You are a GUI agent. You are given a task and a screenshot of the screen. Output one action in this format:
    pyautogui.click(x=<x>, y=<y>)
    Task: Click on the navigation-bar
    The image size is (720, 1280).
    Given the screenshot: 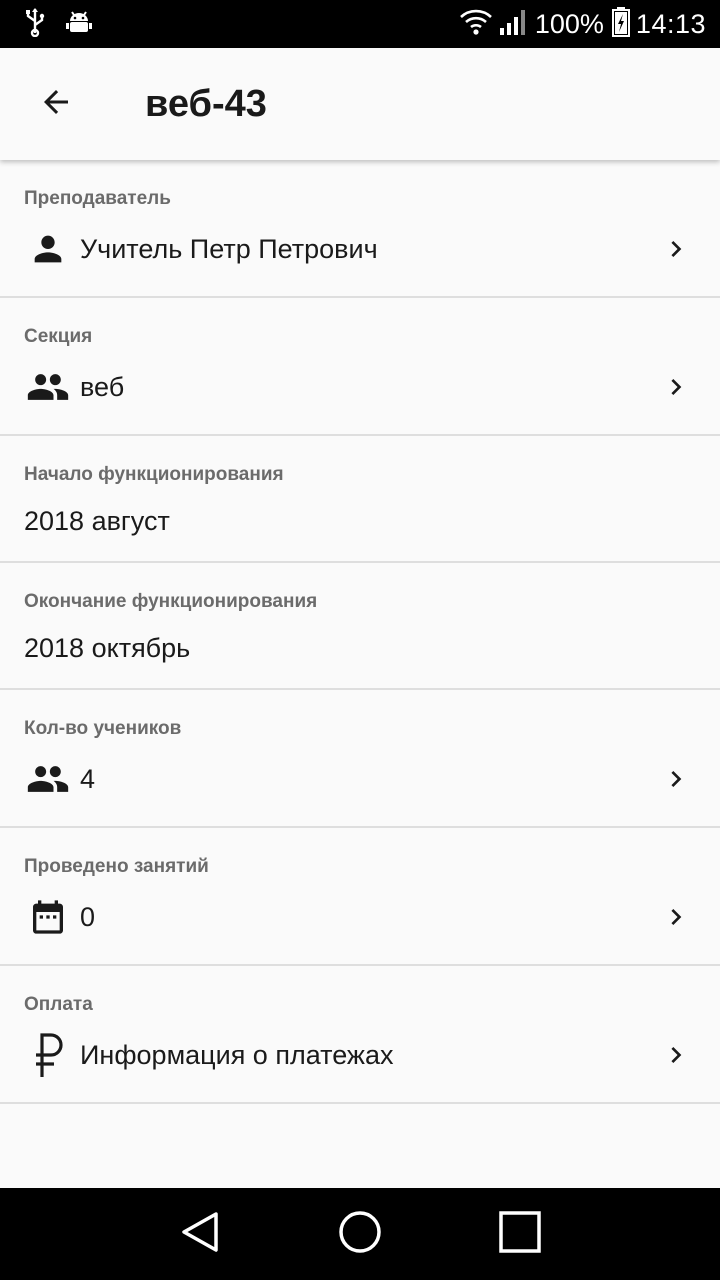 What is the action you would take?
    pyautogui.click(x=360, y=1234)
    